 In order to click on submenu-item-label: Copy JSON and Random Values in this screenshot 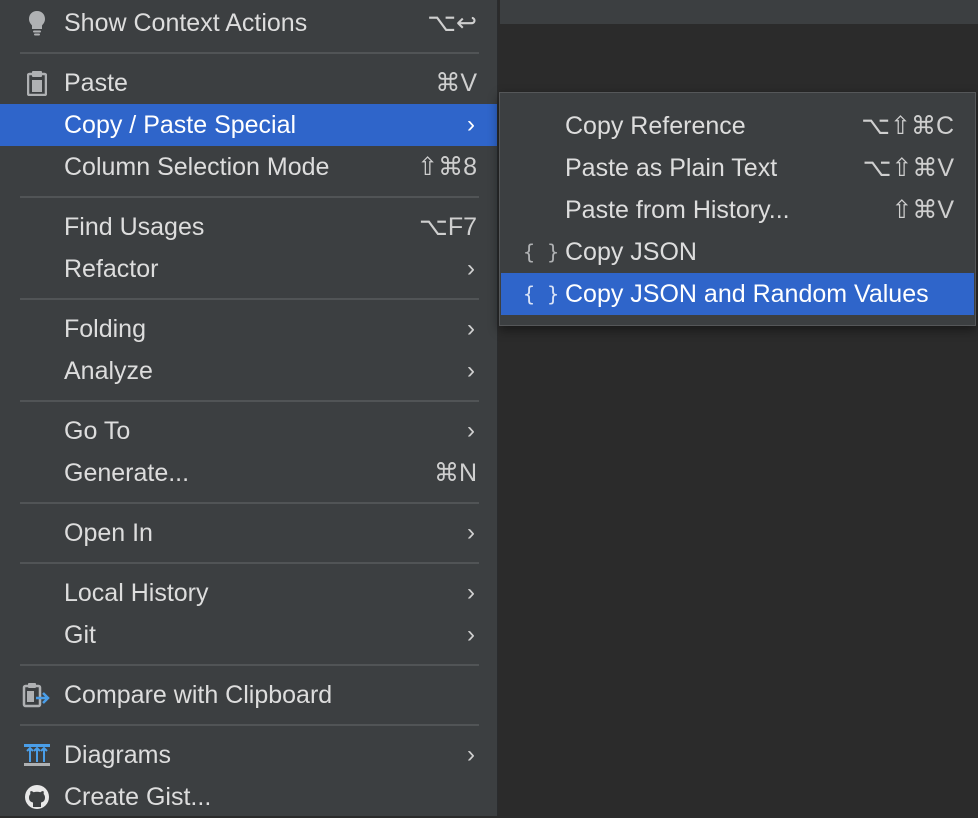, I will do `click(747, 294)`.